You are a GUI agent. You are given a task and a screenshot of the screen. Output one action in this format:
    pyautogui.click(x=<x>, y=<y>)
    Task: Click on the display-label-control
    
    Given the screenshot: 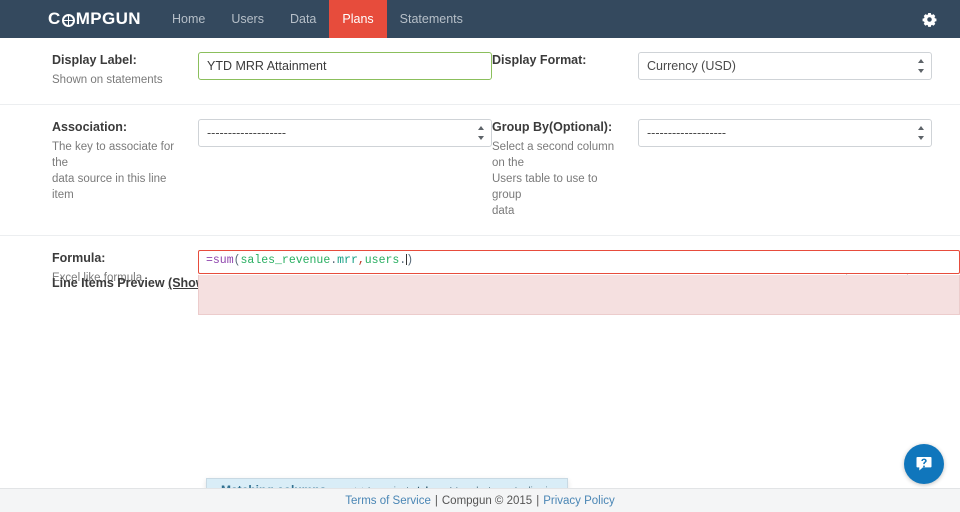 What is the action you would take?
    pyautogui.click(x=345, y=70)
    